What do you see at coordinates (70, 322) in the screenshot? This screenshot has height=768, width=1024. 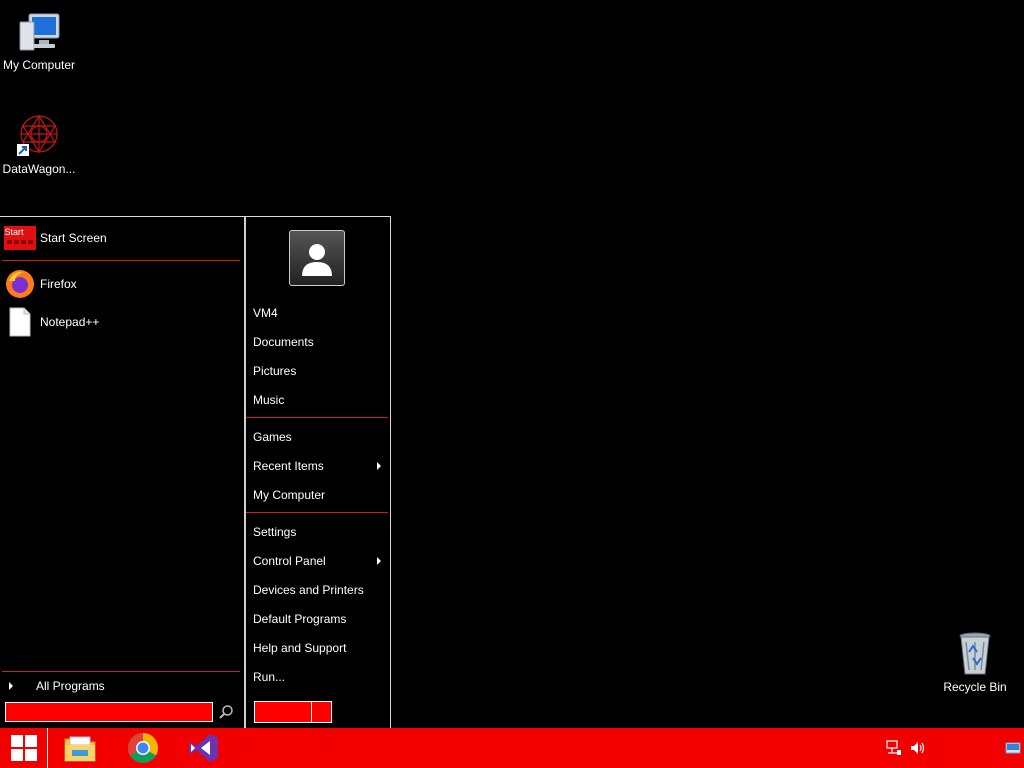 I see `start-menu-item-label: Notepad++` at bounding box center [70, 322].